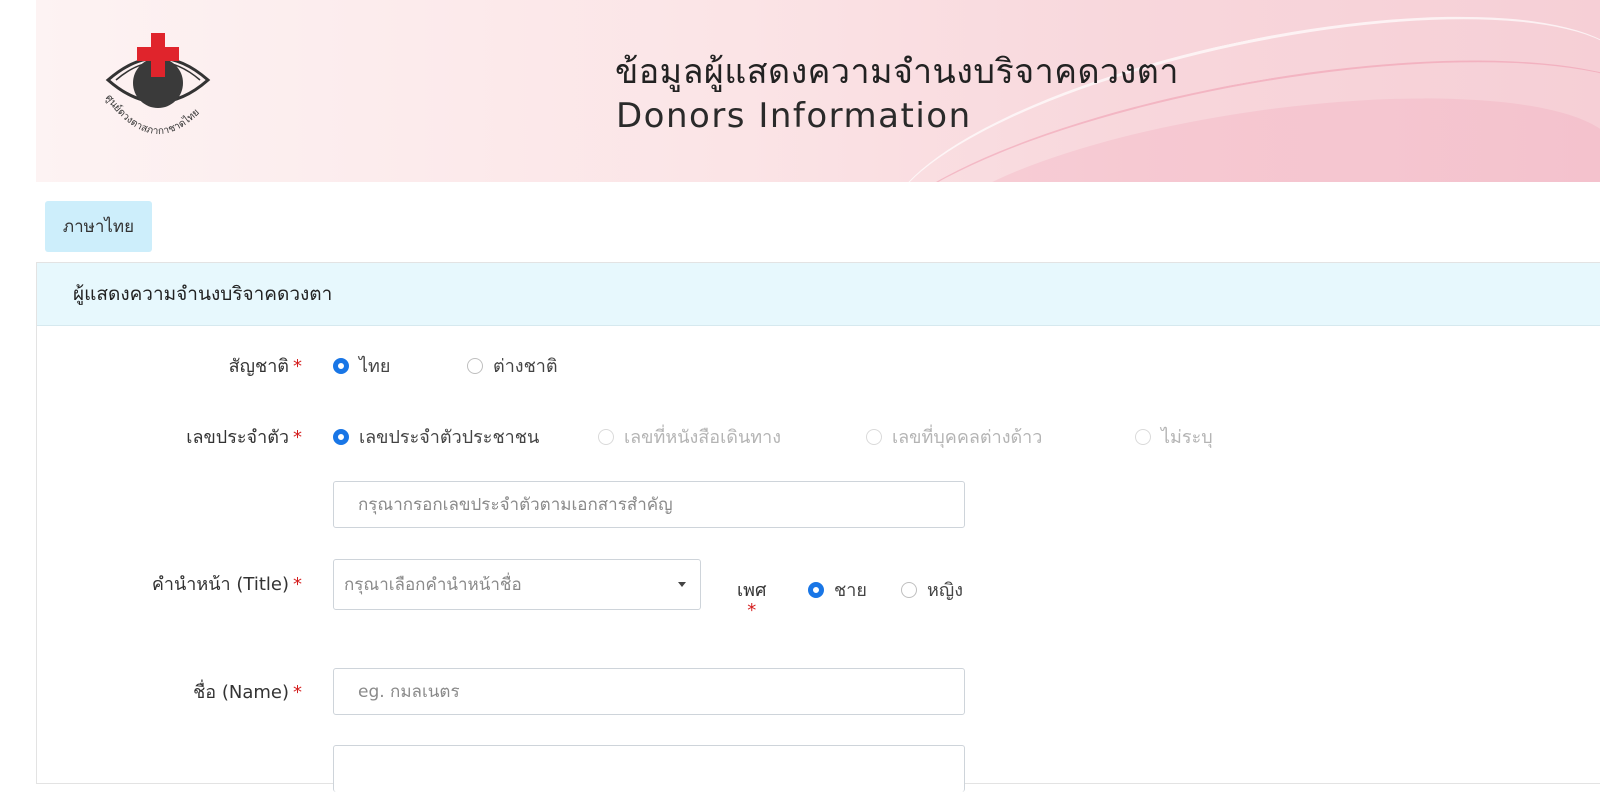 This screenshot has width=1600, height=792. Describe the element at coordinates (649, 768) in the screenshot. I see `next-field-input` at that location.